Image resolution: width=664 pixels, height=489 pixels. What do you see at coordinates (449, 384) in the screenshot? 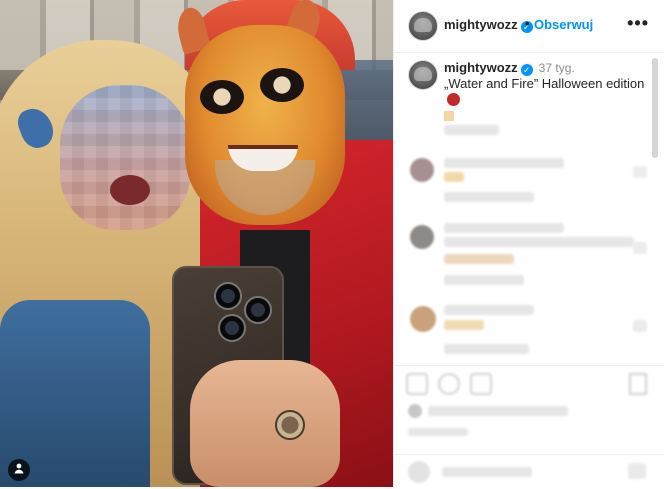
I see `comment-icon` at bounding box center [449, 384].